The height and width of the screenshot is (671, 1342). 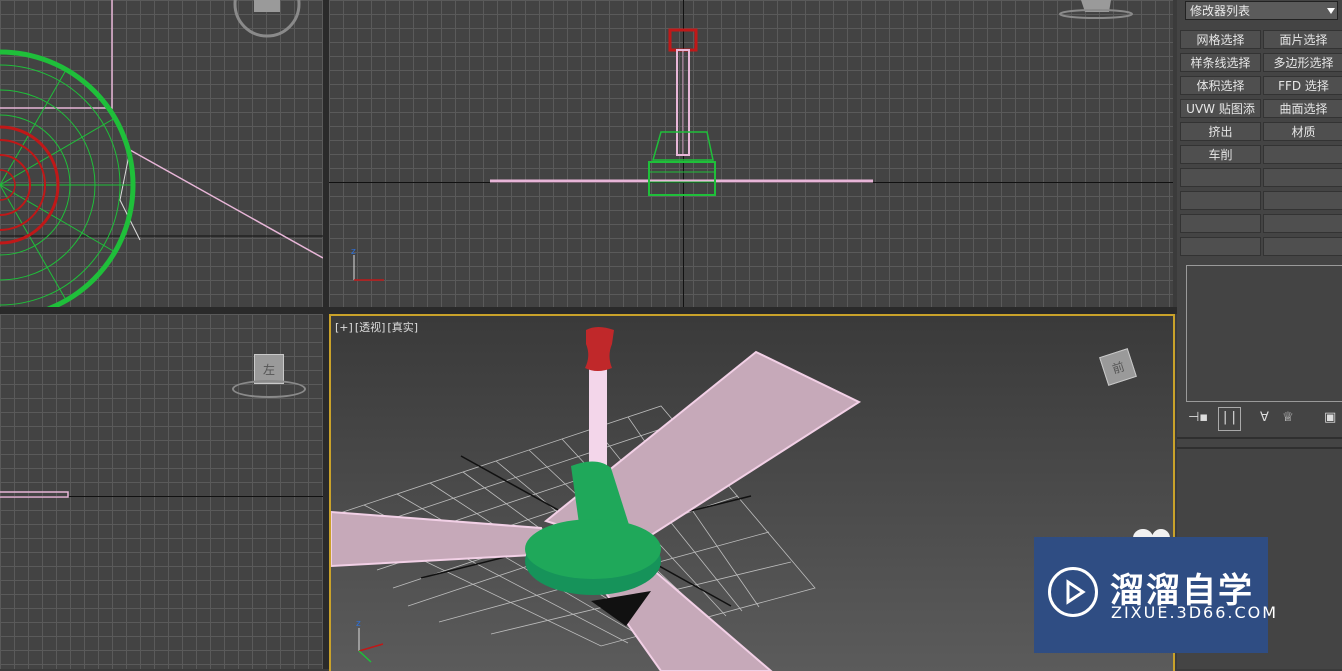 I want to click on make-unique-icon: ∀, so click(x=1264, y=418).